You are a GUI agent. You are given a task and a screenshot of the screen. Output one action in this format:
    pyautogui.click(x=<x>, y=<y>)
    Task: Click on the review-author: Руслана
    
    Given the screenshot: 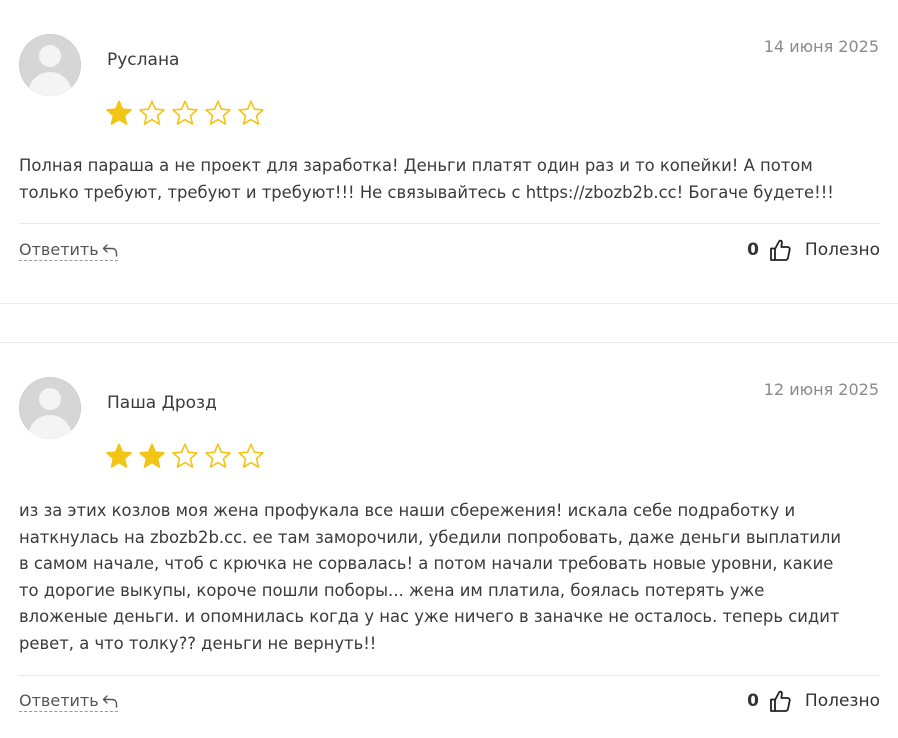 What is the action you would take?
    pyautogui.click(x=143, y=60)
    